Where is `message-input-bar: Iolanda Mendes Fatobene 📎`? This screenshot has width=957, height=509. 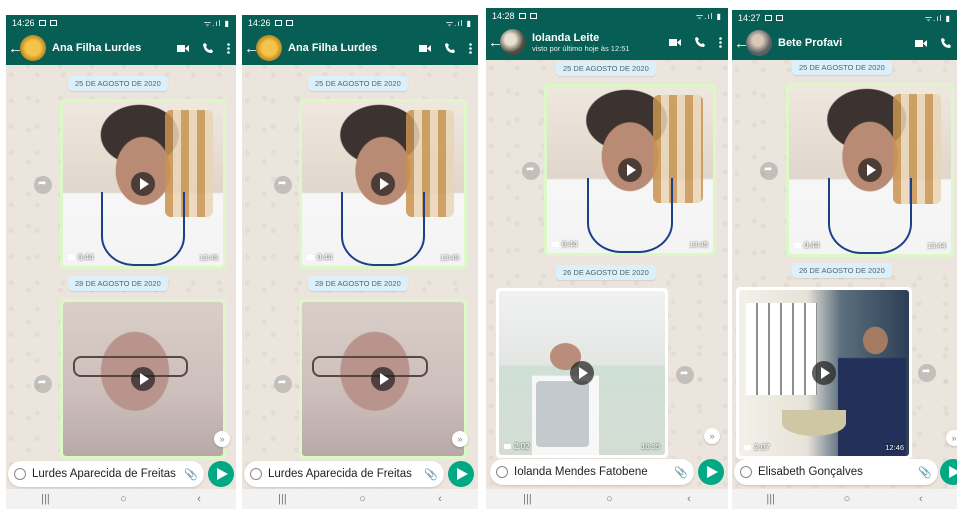
message-input-bar: Iolanda Mendes Fatobene 📎 is located at coordinates (592, 472).